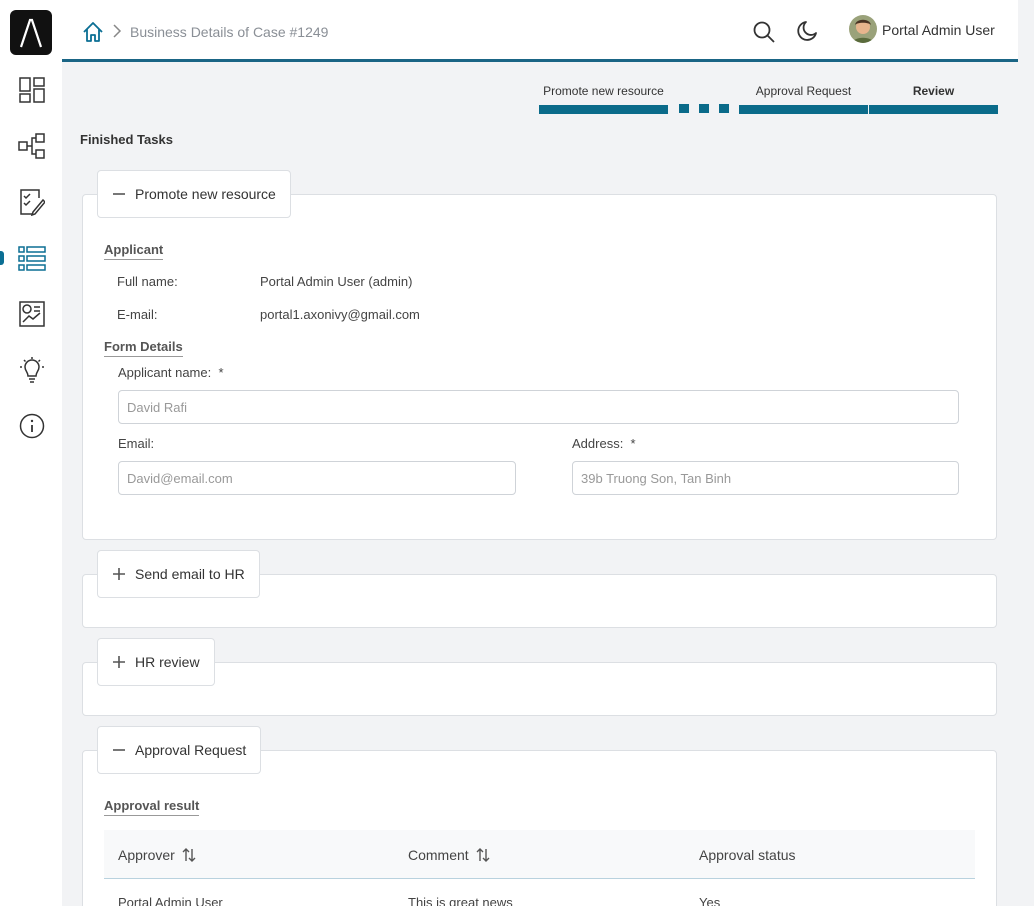 This screenshot has width=1034, height=906. I want to click on task-toggle-approval: Approval Request, so click(179, 750).